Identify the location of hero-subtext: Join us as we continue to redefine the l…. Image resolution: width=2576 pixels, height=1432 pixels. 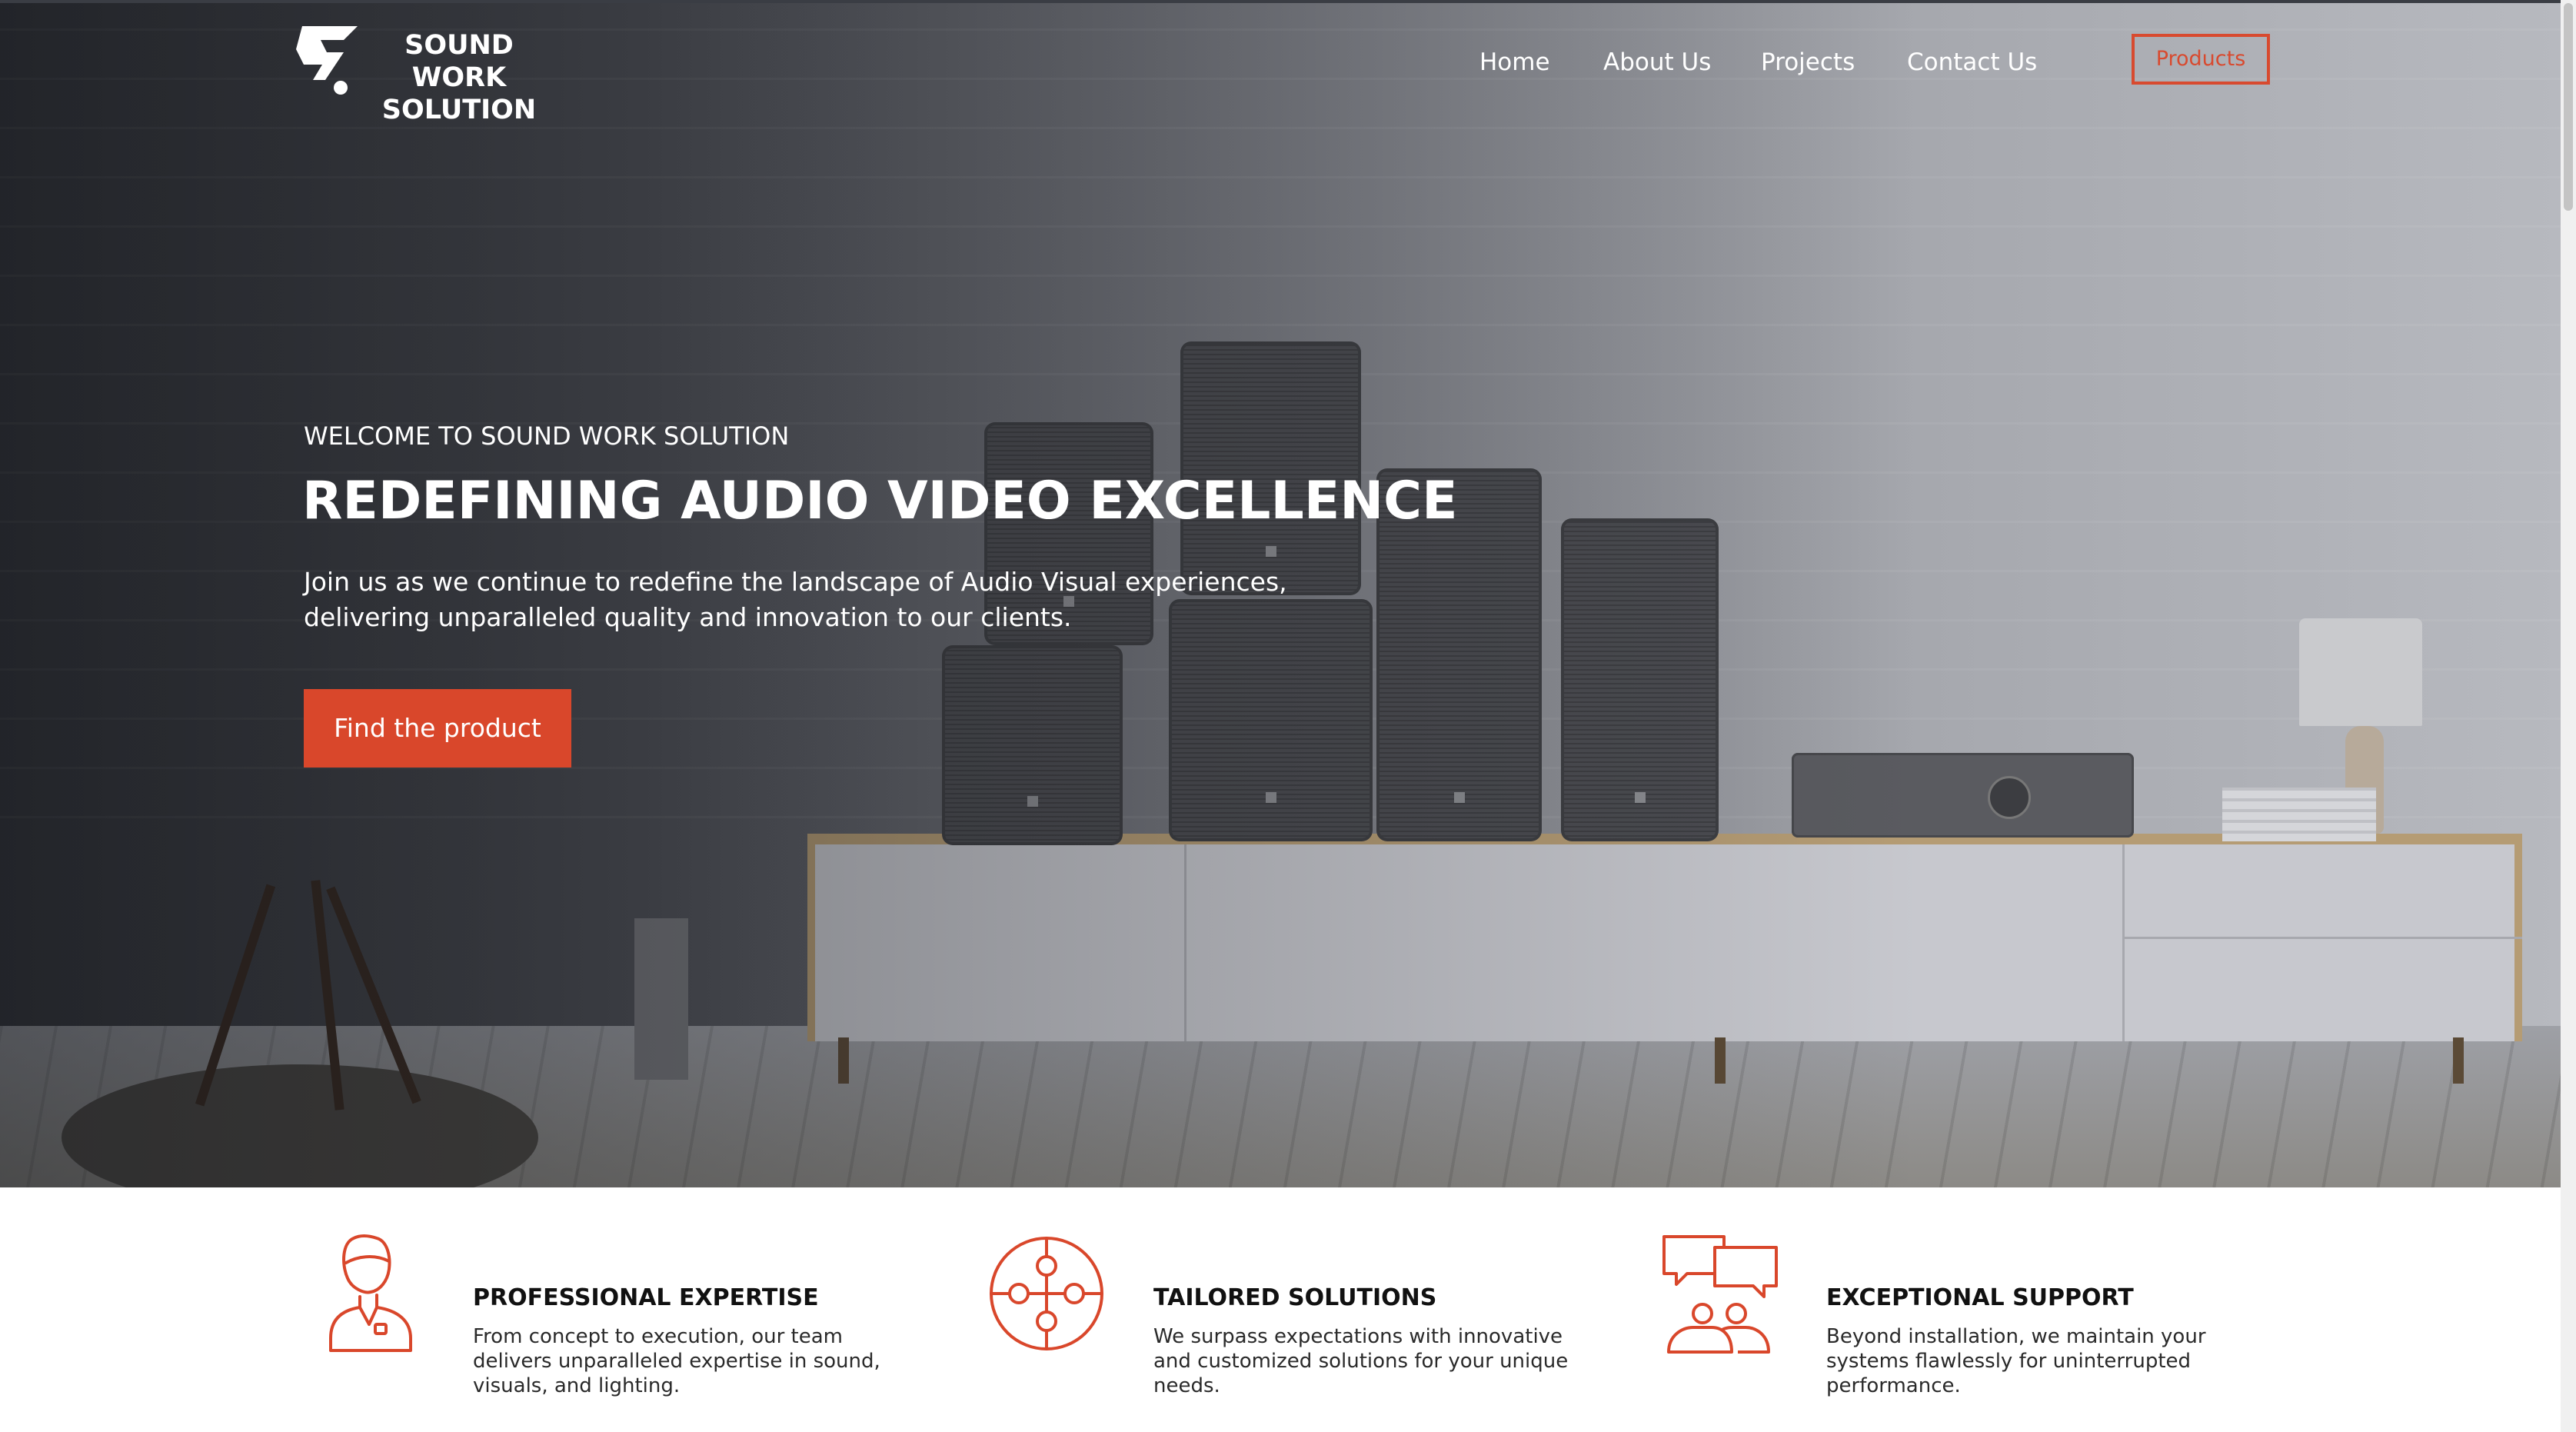
(804, 599).